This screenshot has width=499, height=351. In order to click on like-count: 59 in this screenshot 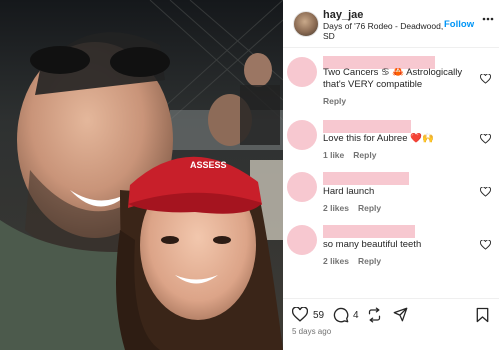, I will do `click(318, 315)`.